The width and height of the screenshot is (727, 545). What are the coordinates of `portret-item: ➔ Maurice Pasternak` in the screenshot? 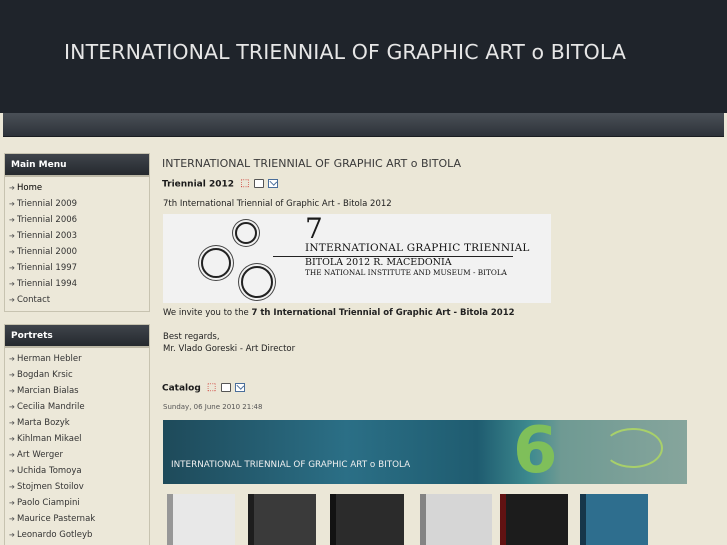 It's located at (77, 519).